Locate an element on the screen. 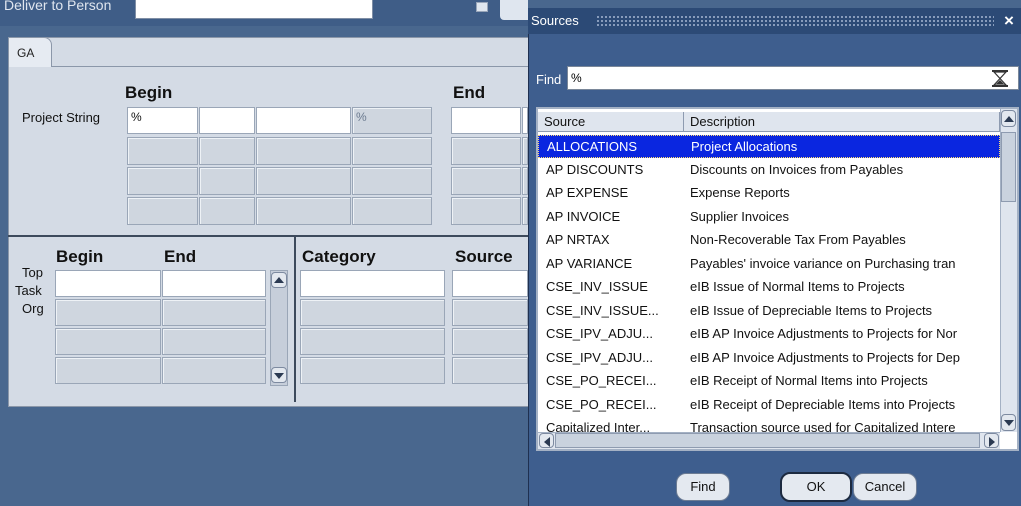 The height and width of the screenshot is (506, 1021). horizontal-scroll-thumb is located at coordinates (767, 440).